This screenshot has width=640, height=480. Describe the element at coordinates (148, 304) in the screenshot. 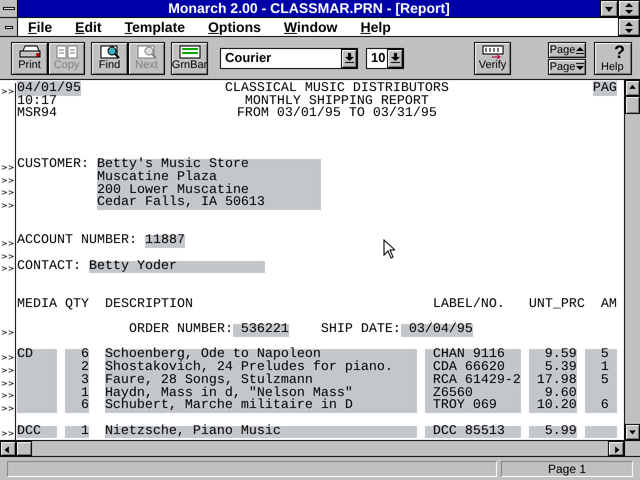

I see `column-header: DESCRIPTION` at that location.